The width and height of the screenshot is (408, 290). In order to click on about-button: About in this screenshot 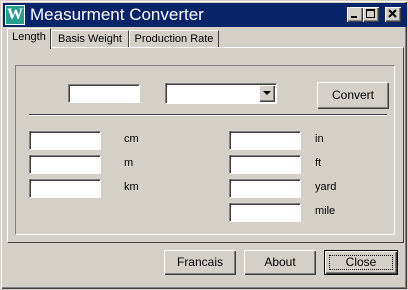, I will do `click(280, 262)`.